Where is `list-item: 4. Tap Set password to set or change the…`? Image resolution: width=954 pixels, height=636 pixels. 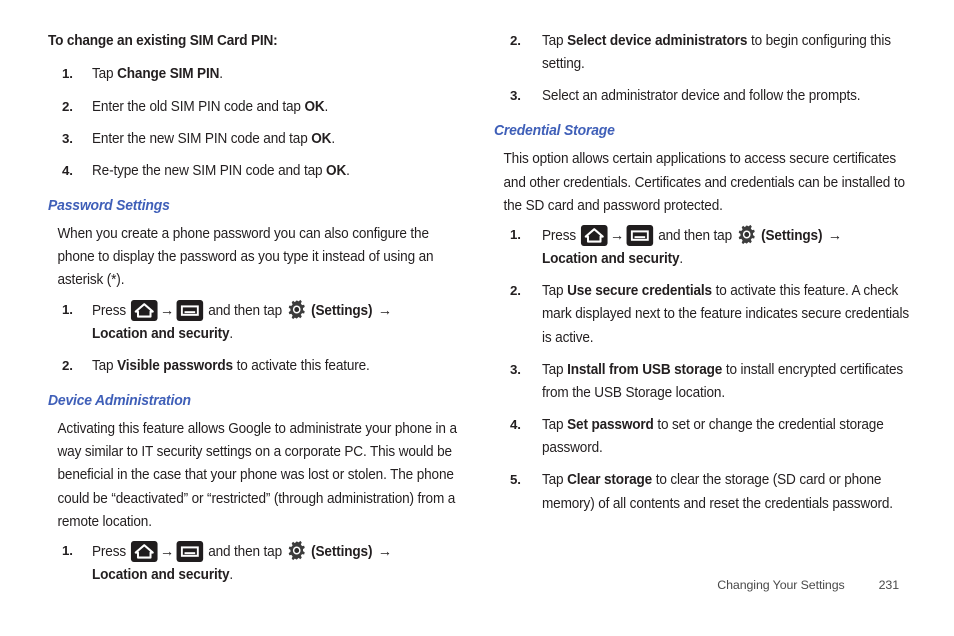
list-item: 4. Tap Set password to set or change the… is located at coordinates (704, 437).